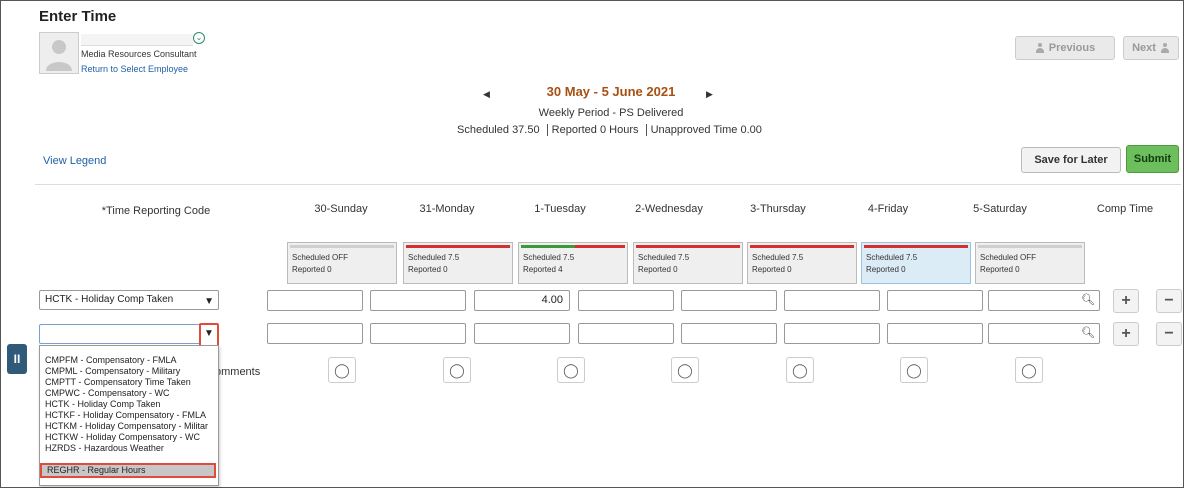 The height and width of the screenshot is (488, 1184). Describe the element at coordinates (238, 372) in the screenshot. I see `comments-label: omments` at that location.